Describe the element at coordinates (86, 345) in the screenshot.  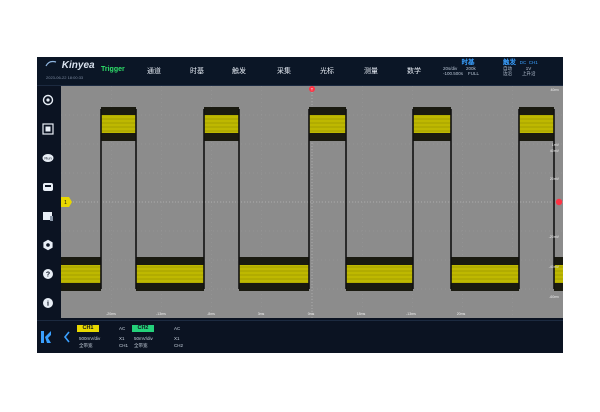
I see `ch1-bandwidth: 全带宽` at that location.